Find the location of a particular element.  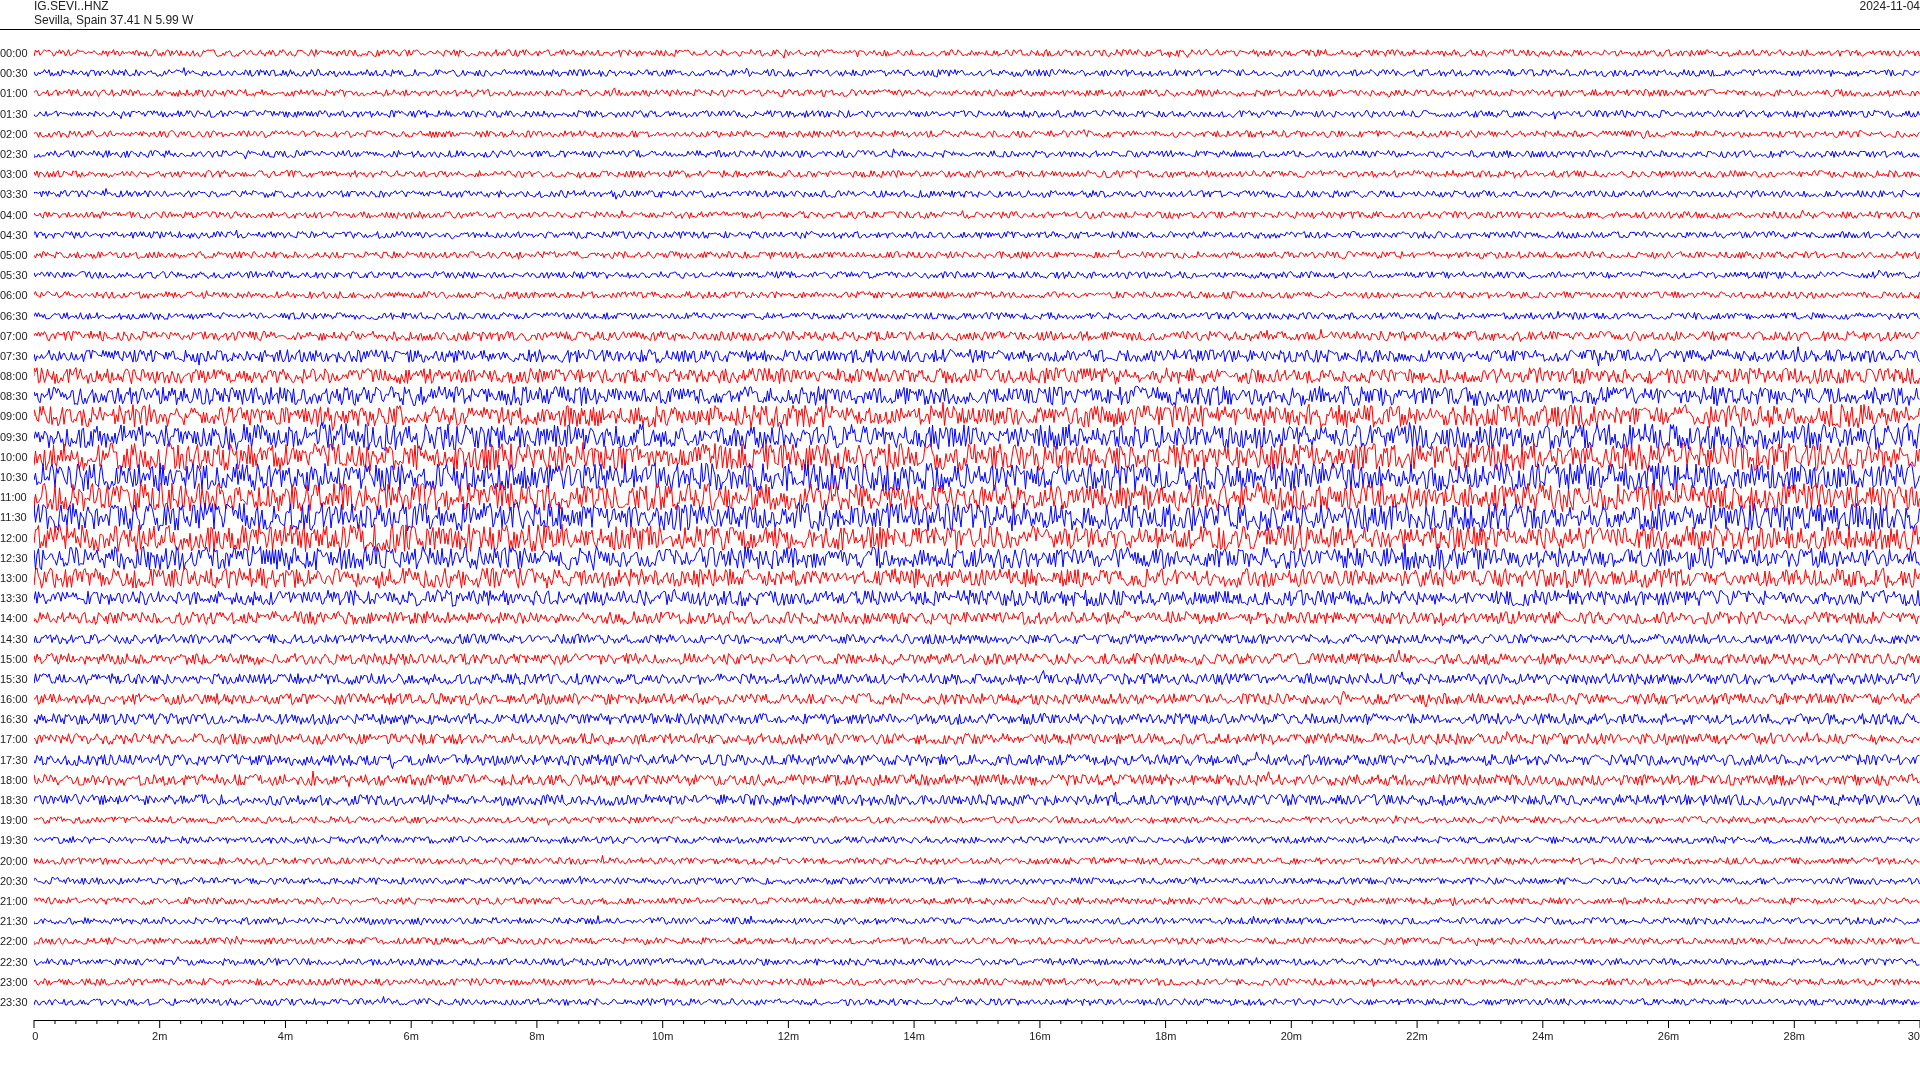

hour-label: 03:30 is located at coordinates (14, 194).